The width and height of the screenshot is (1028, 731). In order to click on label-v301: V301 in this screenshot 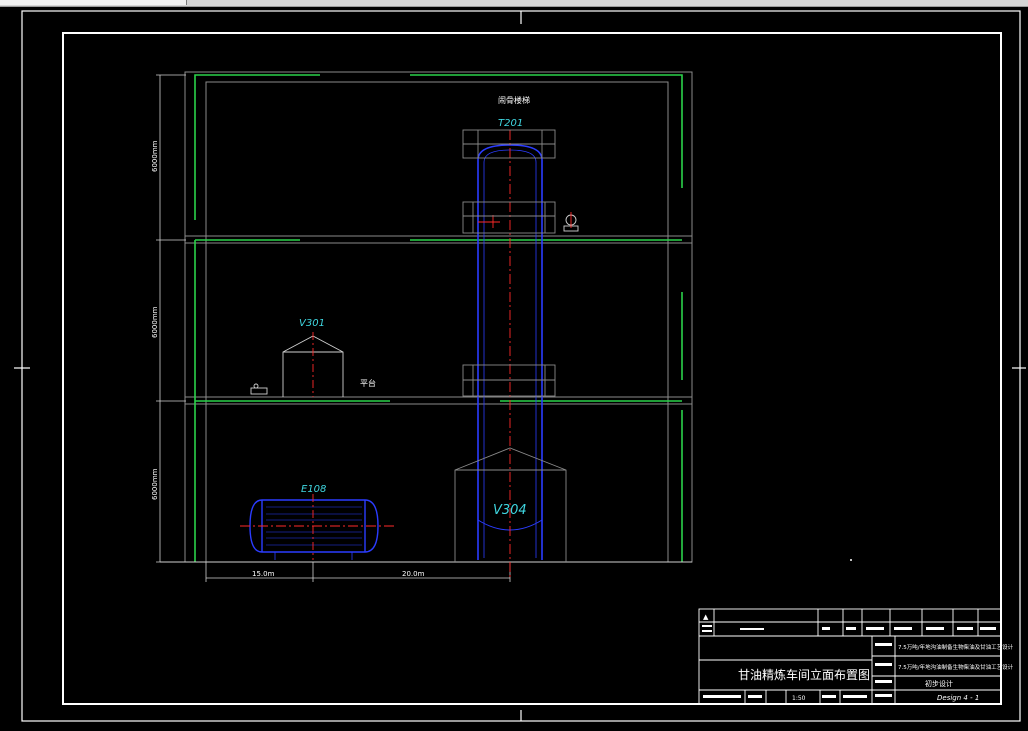, I will do `click(312, 323)`.